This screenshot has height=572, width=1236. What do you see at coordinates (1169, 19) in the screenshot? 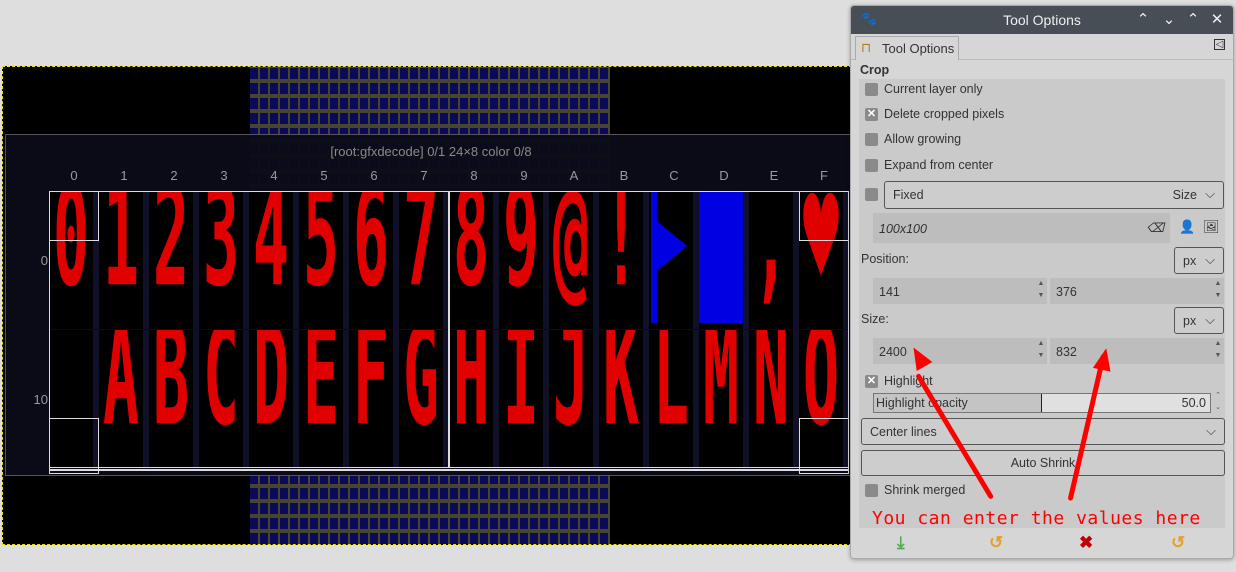
I see `minimize-icon: ⌄` at bounding box center [1169, 19].